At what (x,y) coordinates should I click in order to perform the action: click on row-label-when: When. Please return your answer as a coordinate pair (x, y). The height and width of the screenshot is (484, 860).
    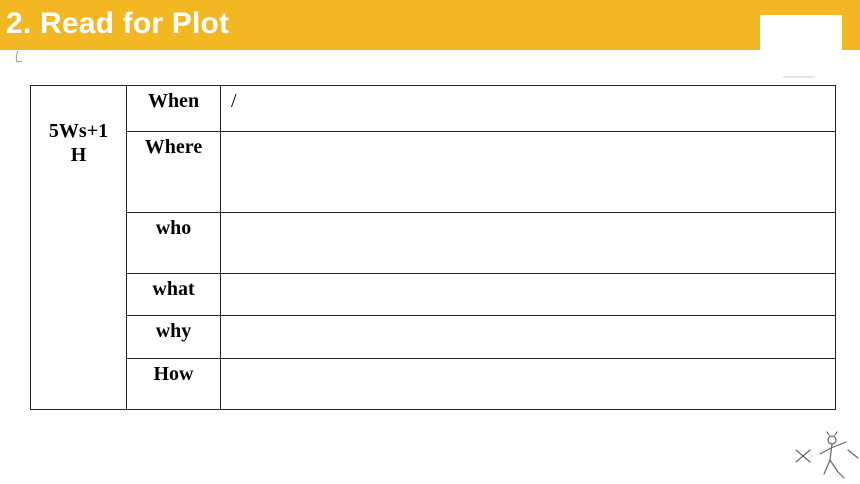
    Looking at the image, I should click on (173, 108).